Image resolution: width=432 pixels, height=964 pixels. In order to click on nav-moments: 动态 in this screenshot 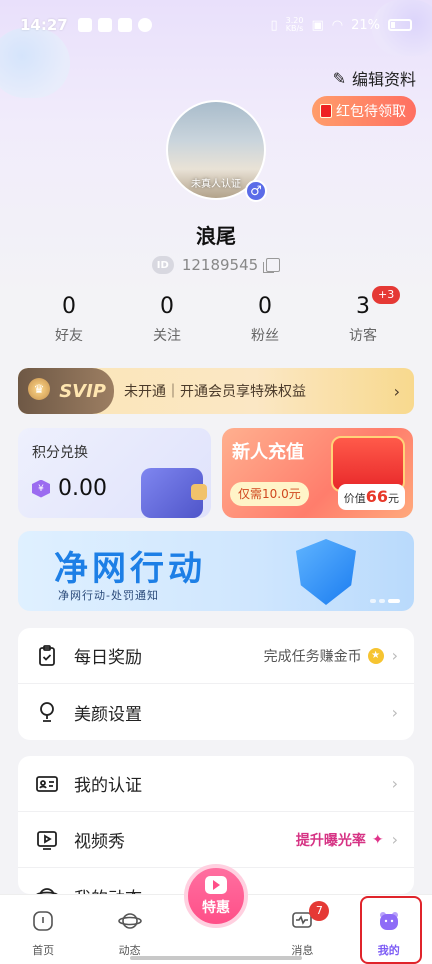, I will do `click(130, 933)`.